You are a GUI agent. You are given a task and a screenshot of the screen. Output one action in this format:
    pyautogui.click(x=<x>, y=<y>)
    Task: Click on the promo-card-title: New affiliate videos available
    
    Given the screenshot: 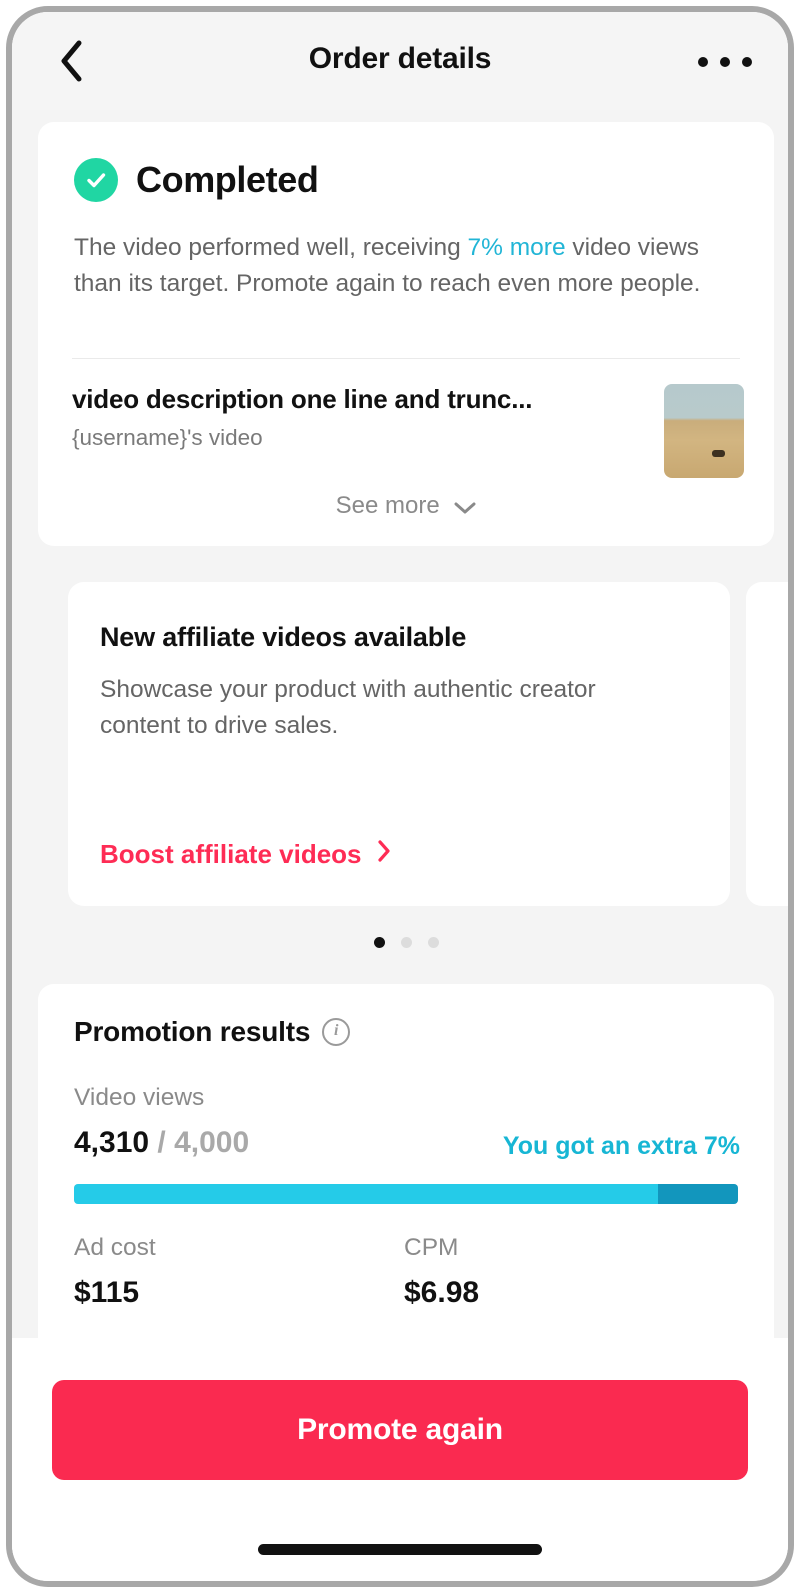 What is the action you would take?
    pyautogui.click(x=283, y=637)
    